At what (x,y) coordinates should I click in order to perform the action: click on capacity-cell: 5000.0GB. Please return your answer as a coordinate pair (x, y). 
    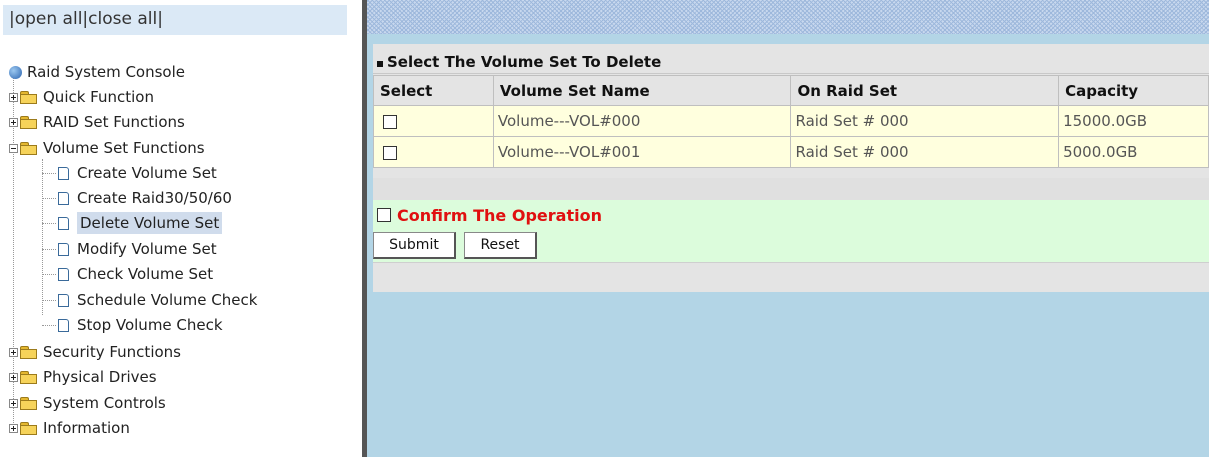
    Looking at the image, I should click on (1133, 152).